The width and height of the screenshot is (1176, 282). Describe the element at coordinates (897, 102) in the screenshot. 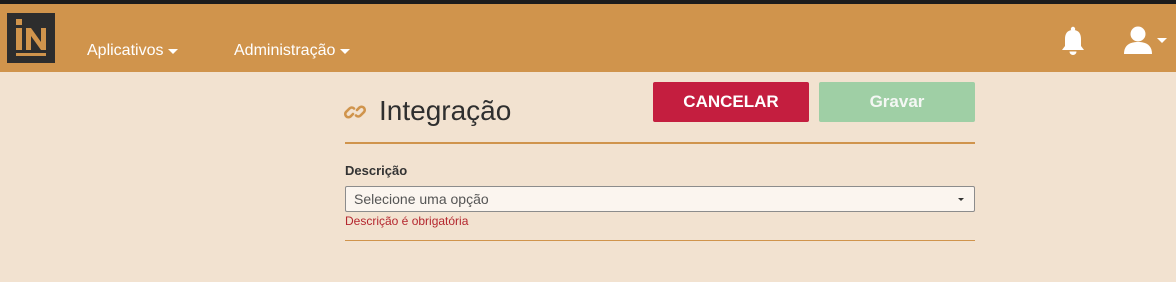

I see `save-button: Gravar` at that location.